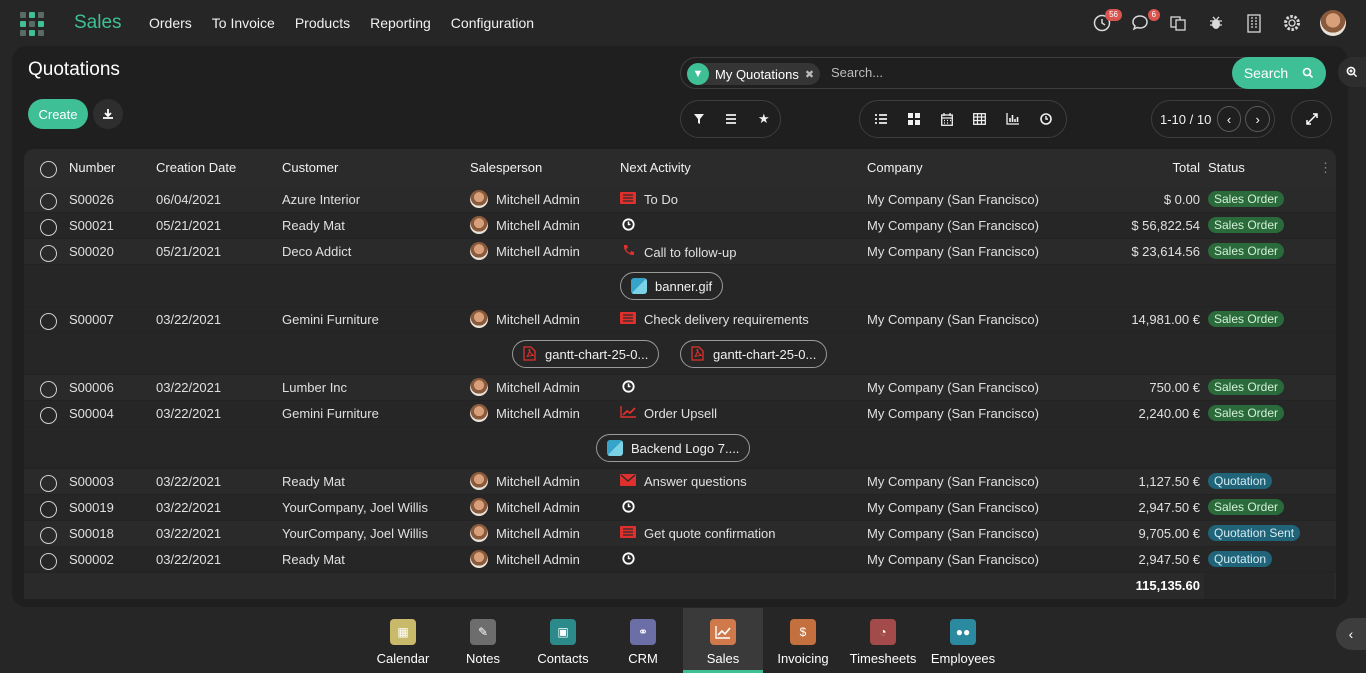 This screenshot has height=673, width=1366. I want to click on pivot-view-icon, so click(979, 119).